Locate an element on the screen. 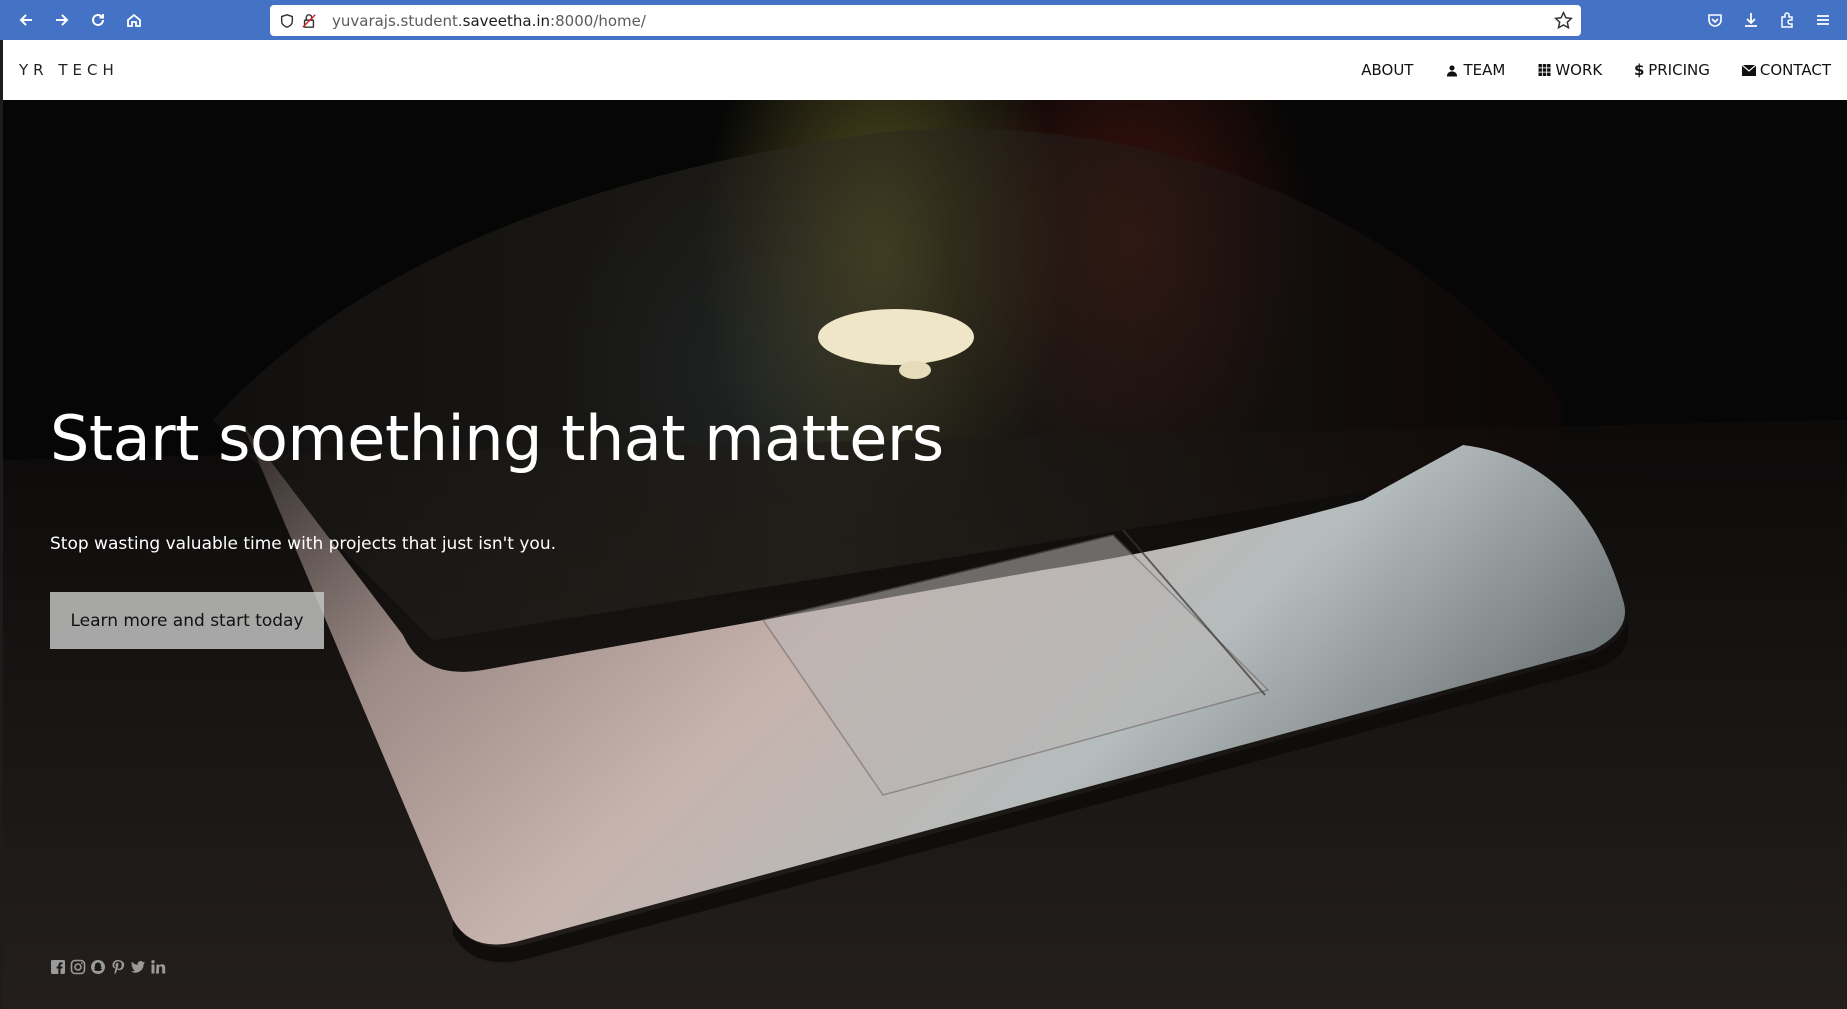 The width and height of the screenshot is (1847, 1009). url-prefix: yuvarajs.student. is located at coordinates (397, 20).